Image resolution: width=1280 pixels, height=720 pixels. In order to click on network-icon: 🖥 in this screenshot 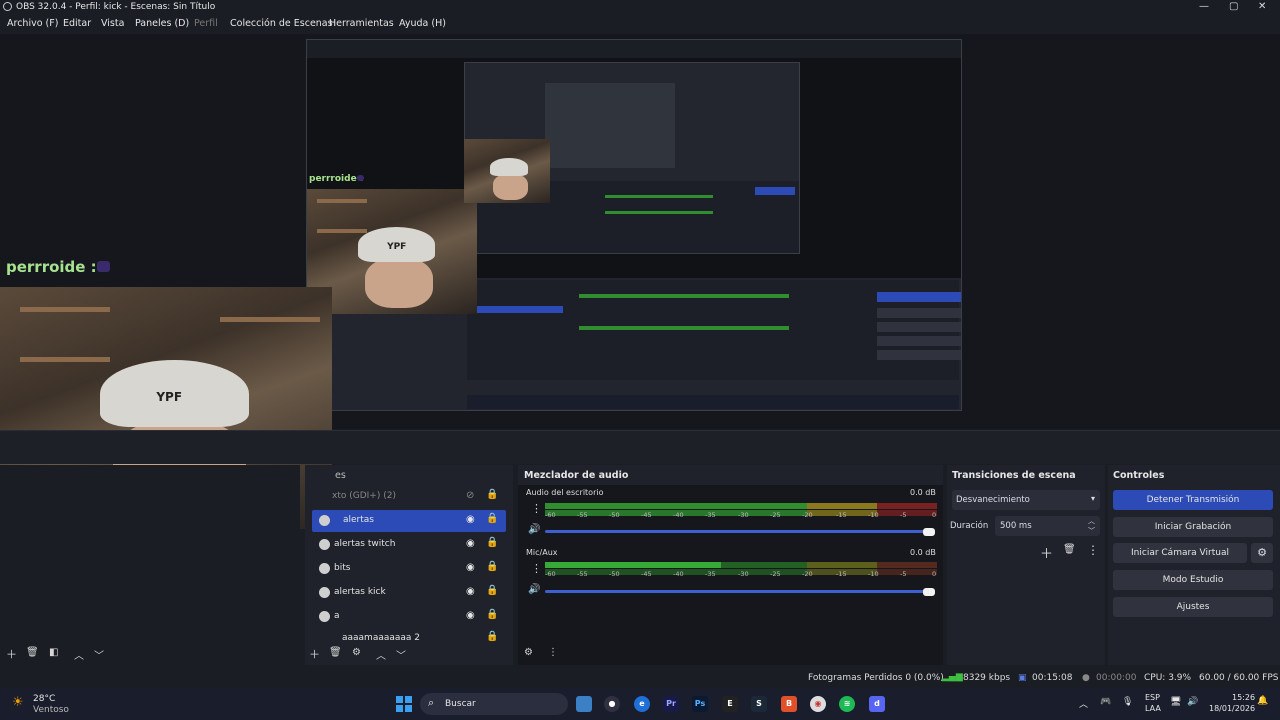, I will do `click(1175, 702)`.